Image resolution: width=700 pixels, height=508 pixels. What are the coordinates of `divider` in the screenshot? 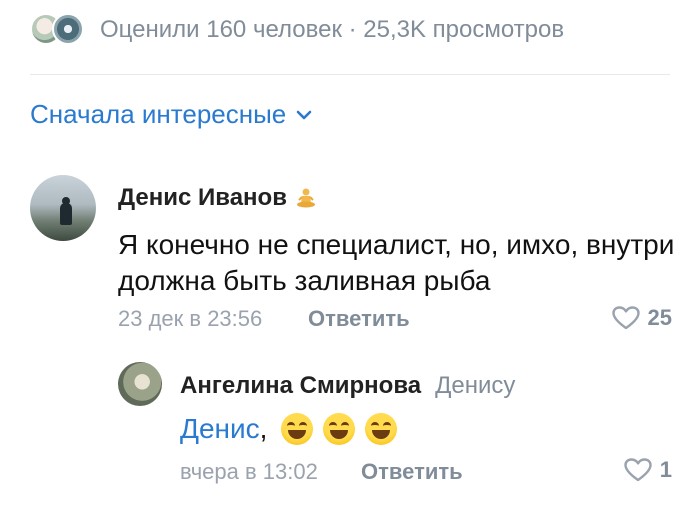 It's located at (350, 74).